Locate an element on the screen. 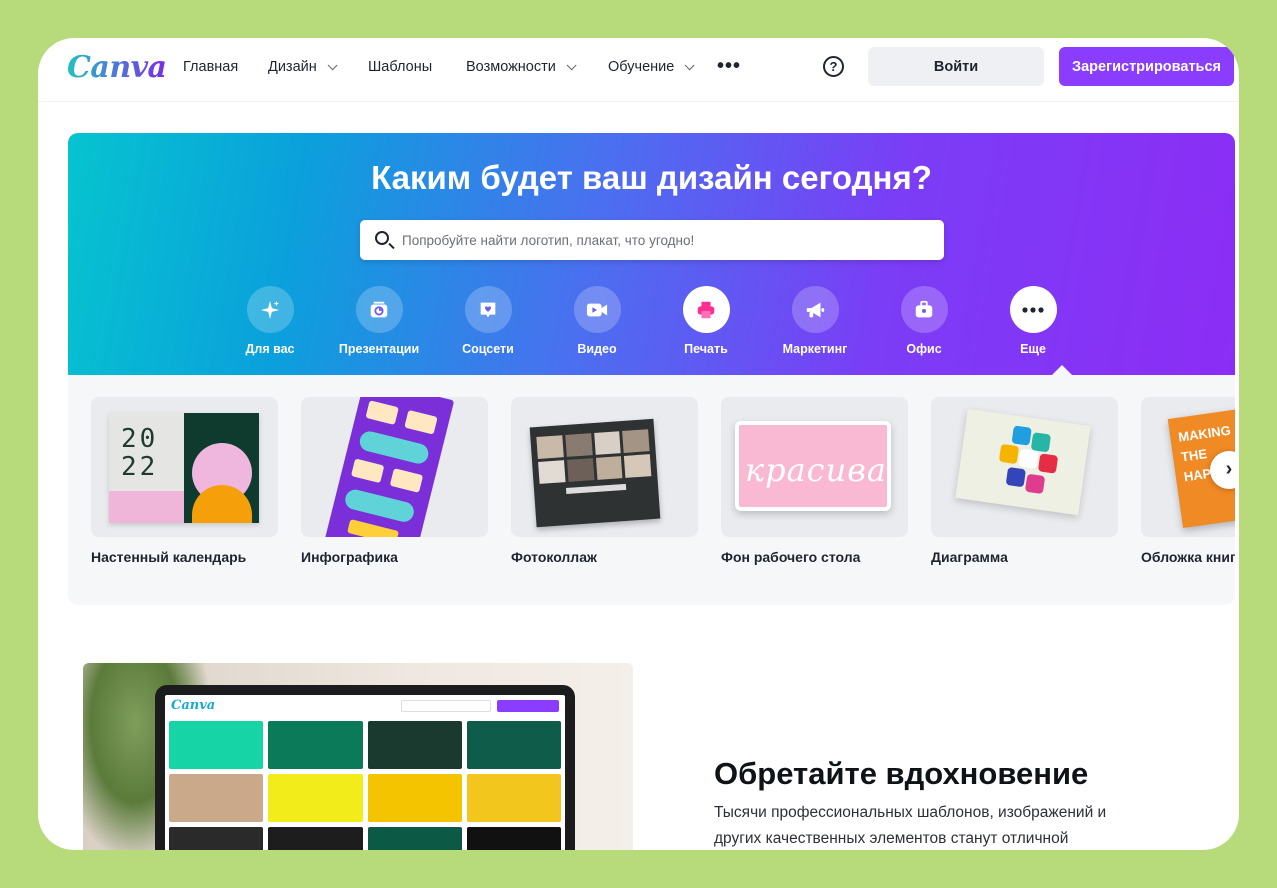  nav-templates: Шаблоны is located at coordinates (400, 67).